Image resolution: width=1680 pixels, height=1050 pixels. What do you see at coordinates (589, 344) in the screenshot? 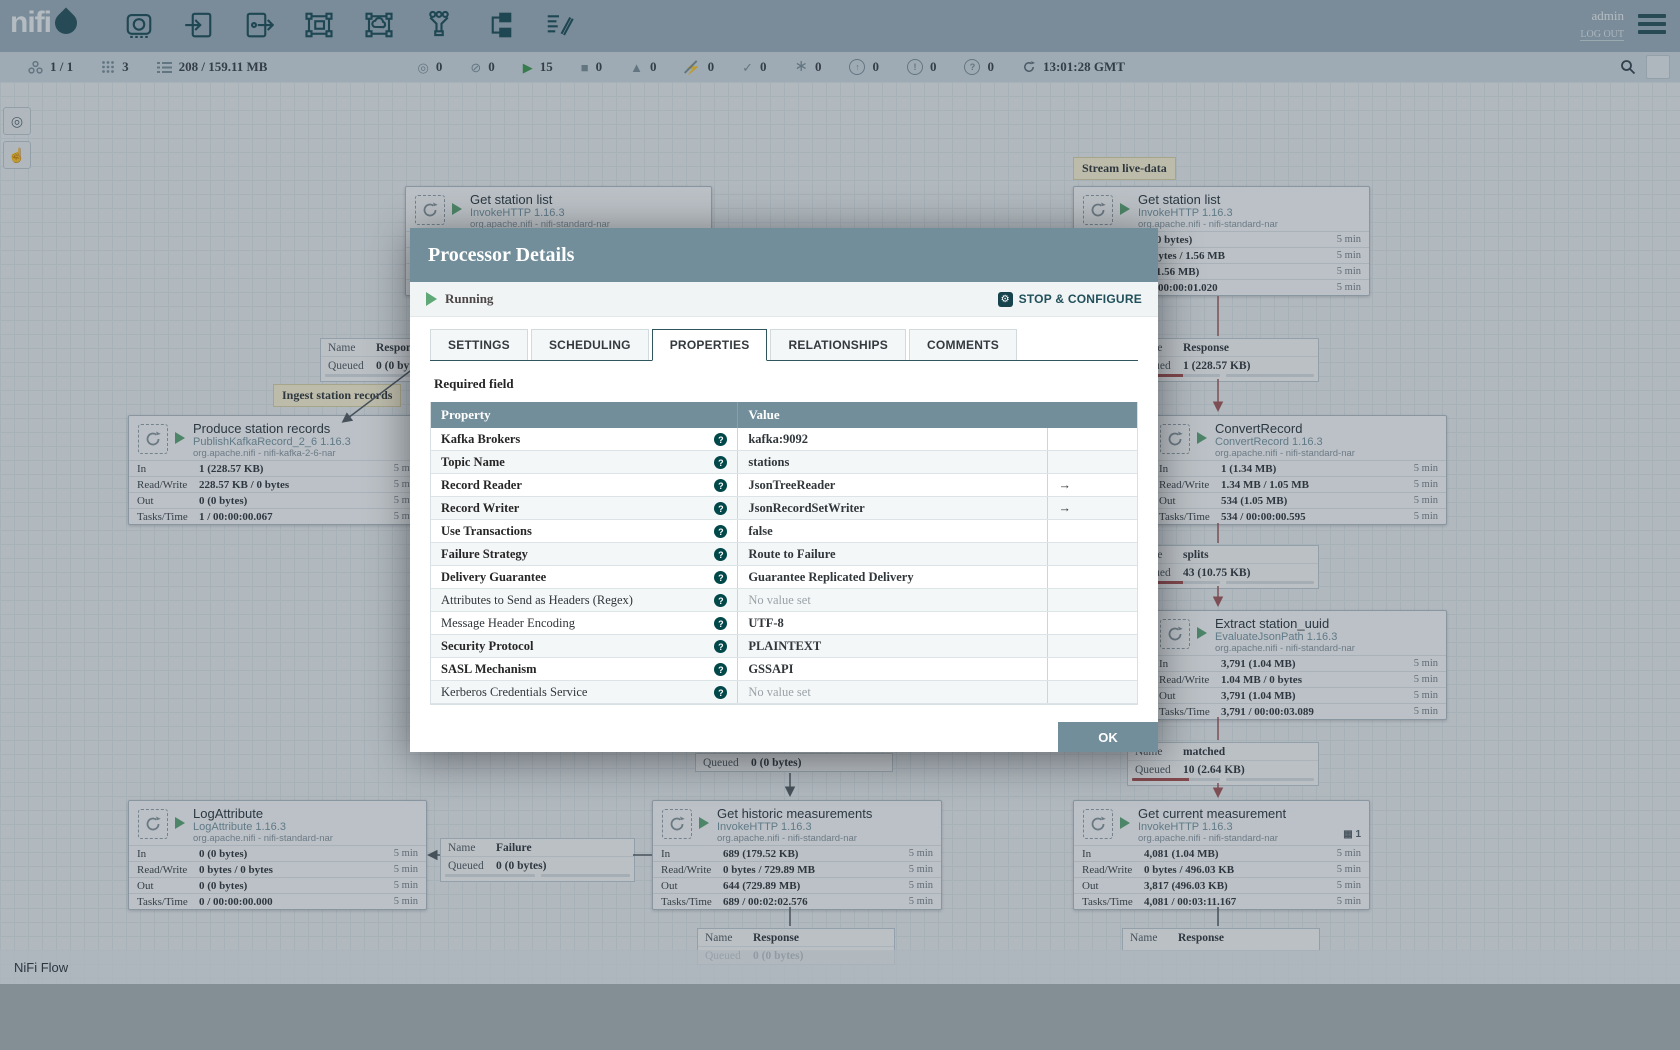
I see `tab-scheduling: SCHEDULING` at bounding box center [589, 344].